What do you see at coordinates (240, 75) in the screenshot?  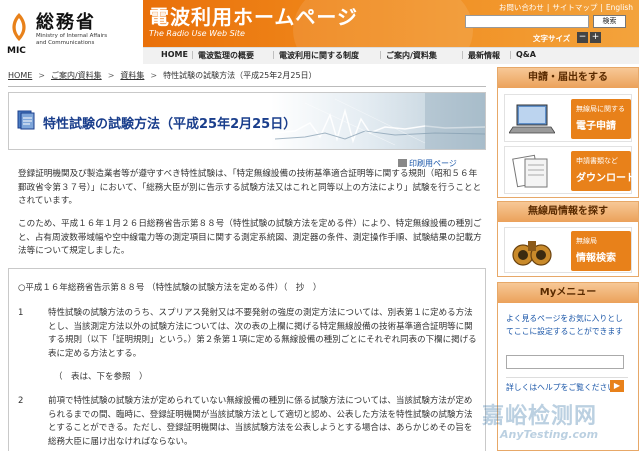 I see `breadcrumb-current: 特性試験の試験方法（平成25年2月25日）` at bounding box center [240, 75].